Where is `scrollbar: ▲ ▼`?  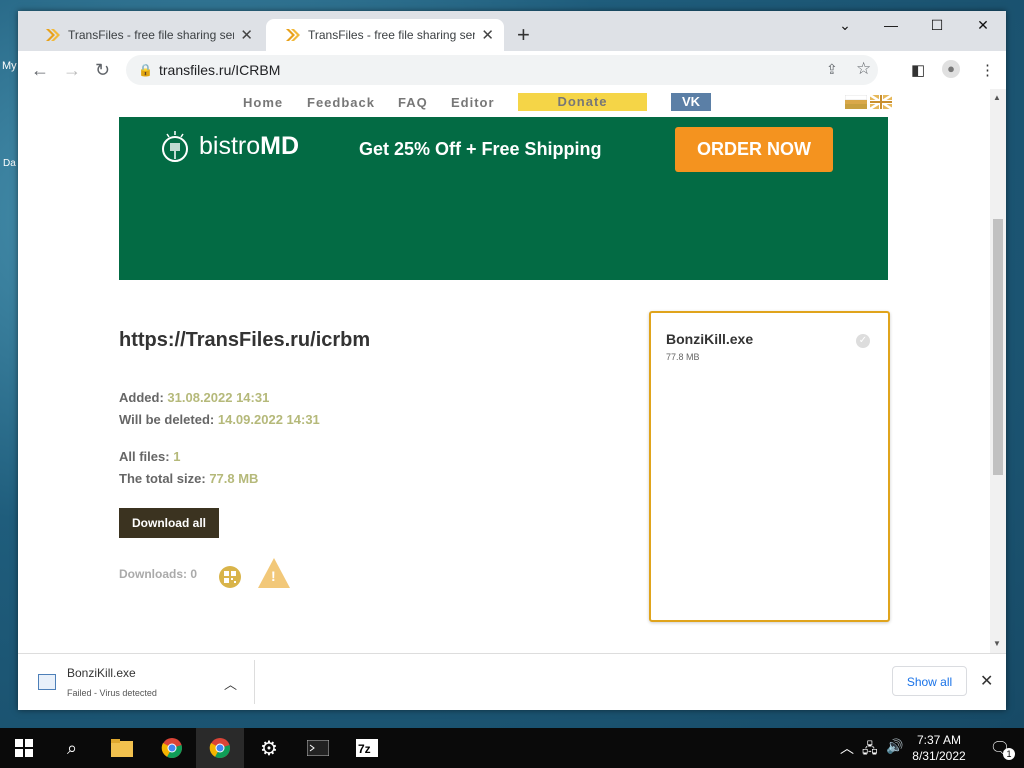
scrollbar: ▲ ▼ is located at coordinates (998, 371).